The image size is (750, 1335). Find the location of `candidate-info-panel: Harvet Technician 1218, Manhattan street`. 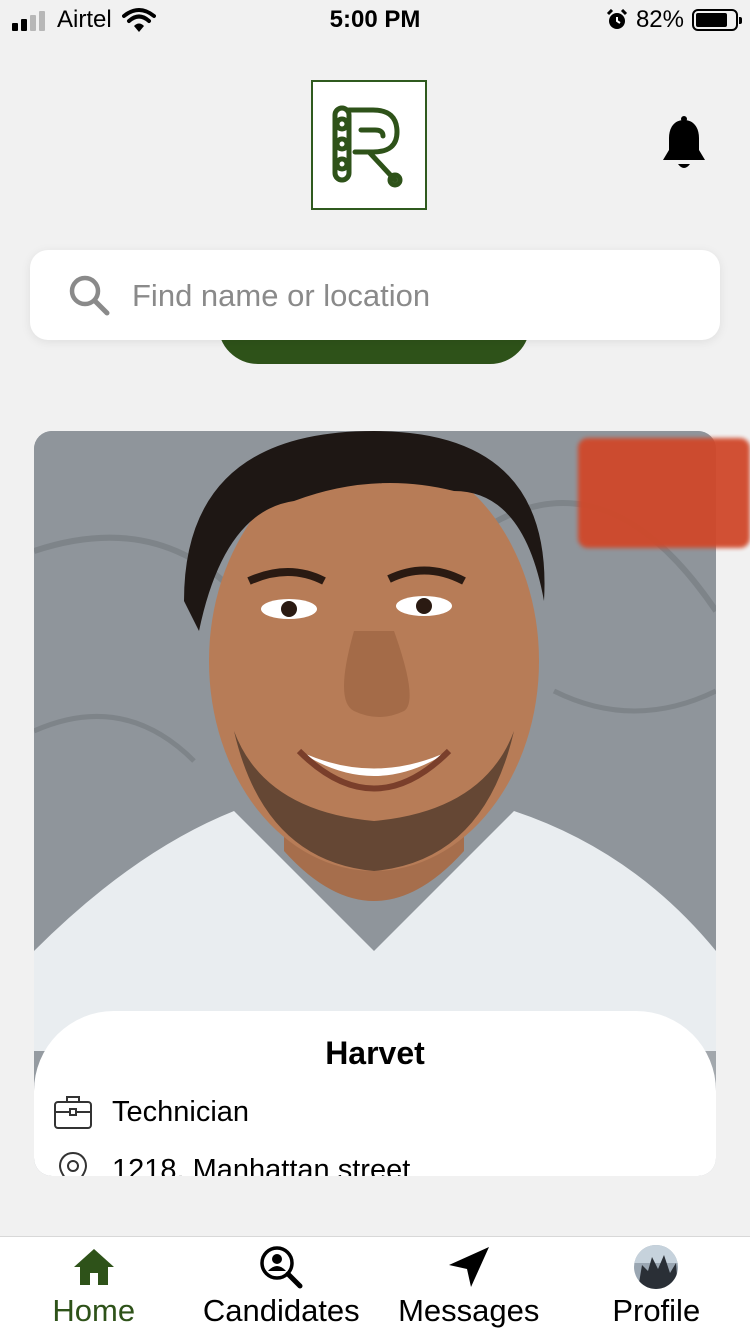

candidate-info-panel: Harvet Technician 1218, Manhattan street is located at coordinates (375, 1093).